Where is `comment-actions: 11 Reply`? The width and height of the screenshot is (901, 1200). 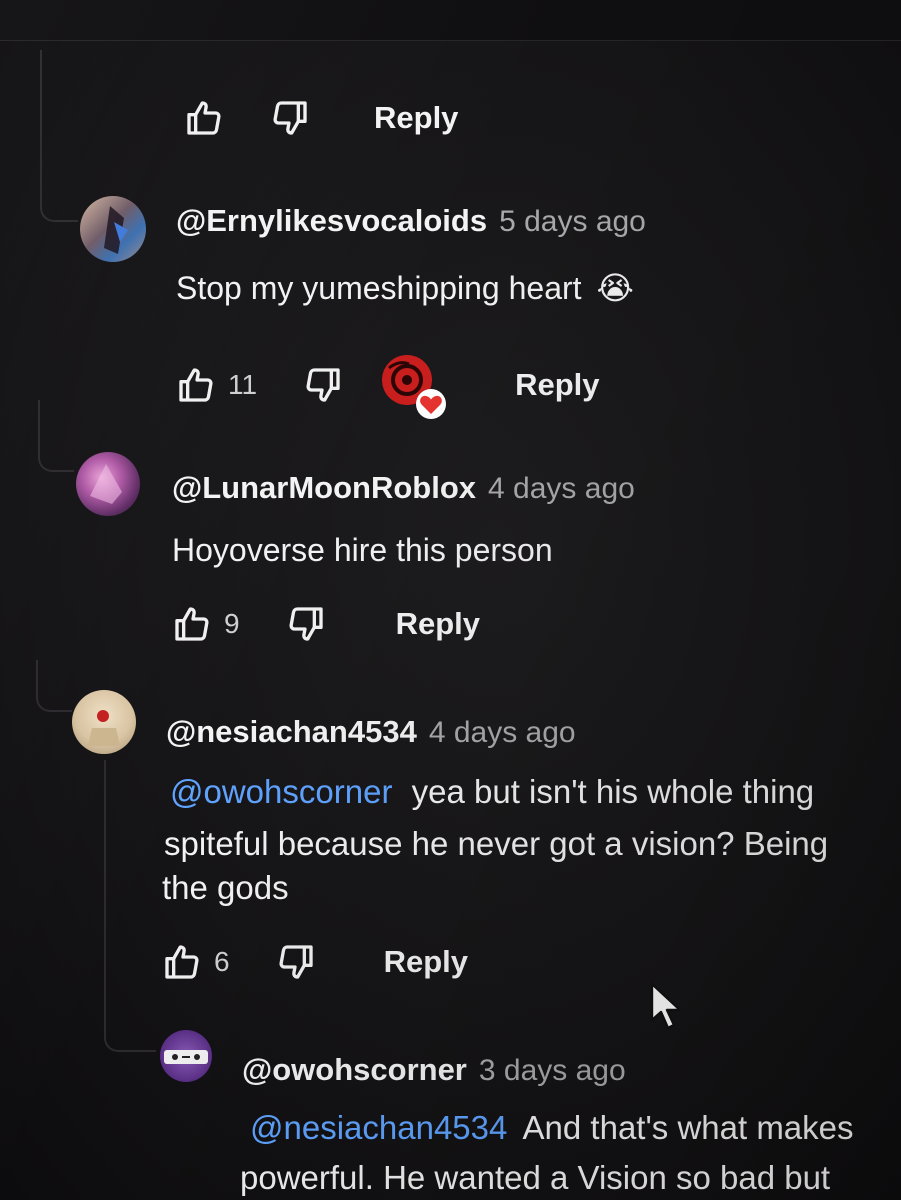 comment-actions: 11 Reply is located at coordinates (388, 385).